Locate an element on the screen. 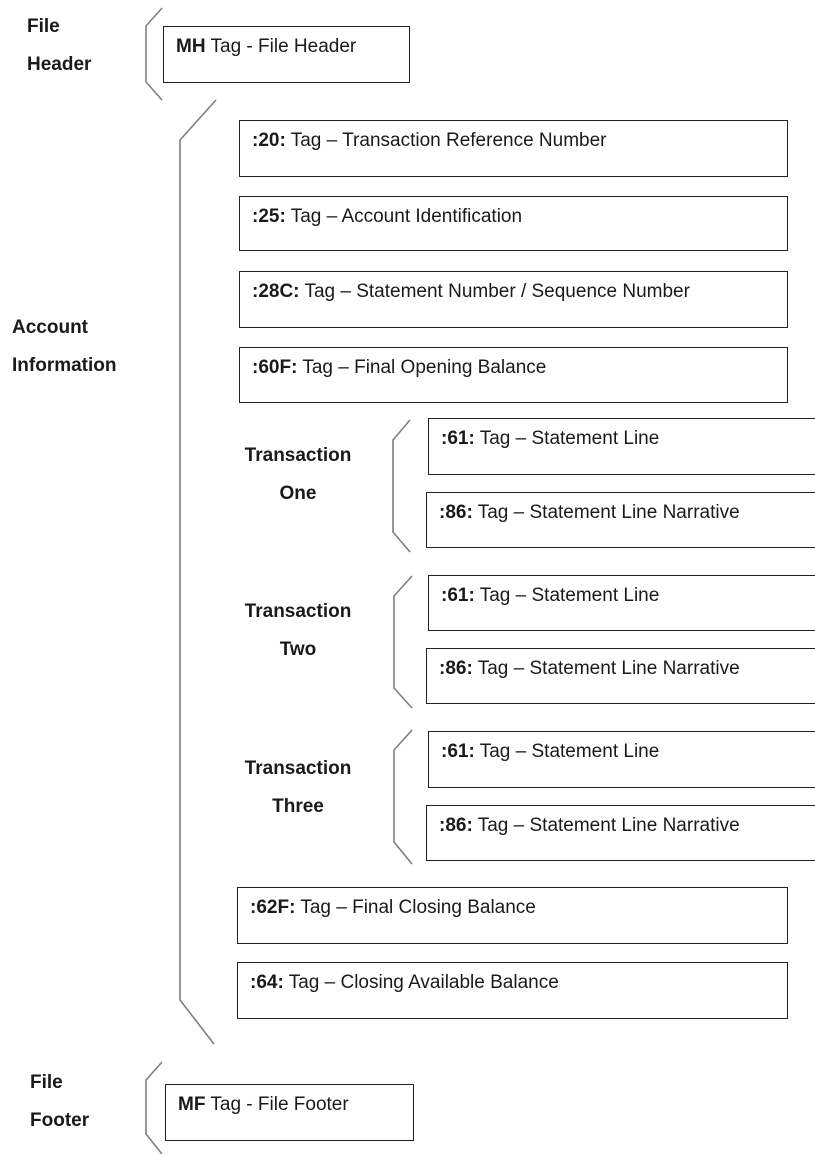  tag-description: Tag – Statement Number / Sequence Number is located at coordinates (494, 291).